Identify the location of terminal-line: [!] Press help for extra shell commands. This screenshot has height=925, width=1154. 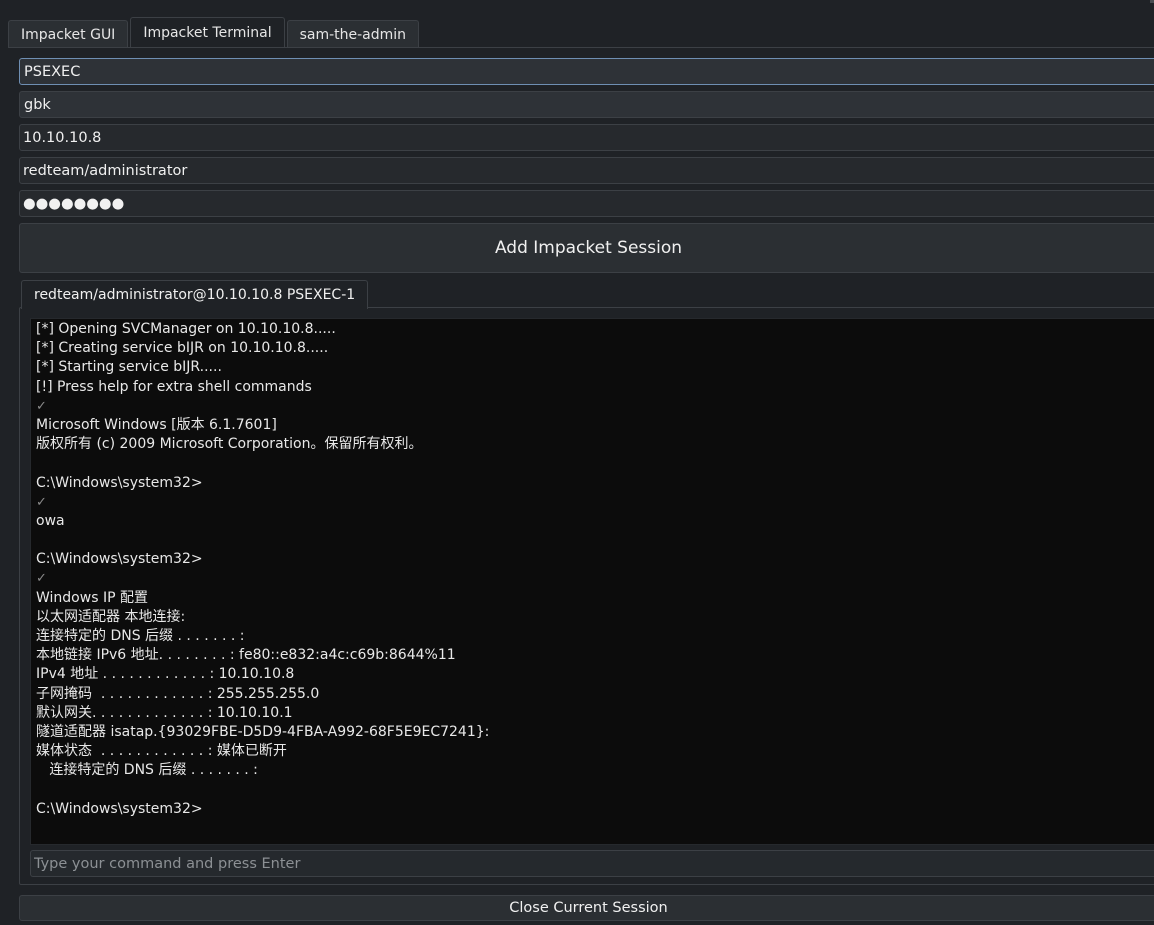
(174, 386).